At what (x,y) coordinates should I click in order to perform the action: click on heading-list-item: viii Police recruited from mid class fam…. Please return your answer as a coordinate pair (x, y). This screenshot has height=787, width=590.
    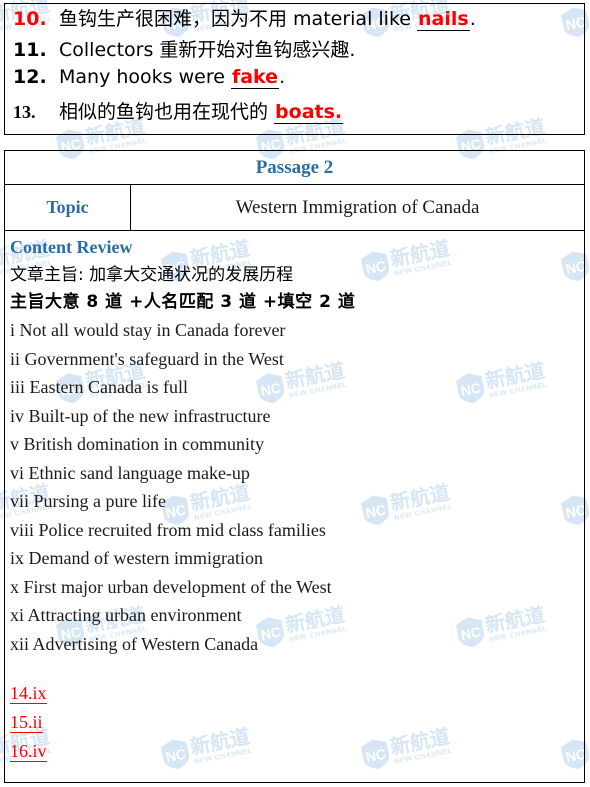
    Looking at the image, I should click on (168, 529).